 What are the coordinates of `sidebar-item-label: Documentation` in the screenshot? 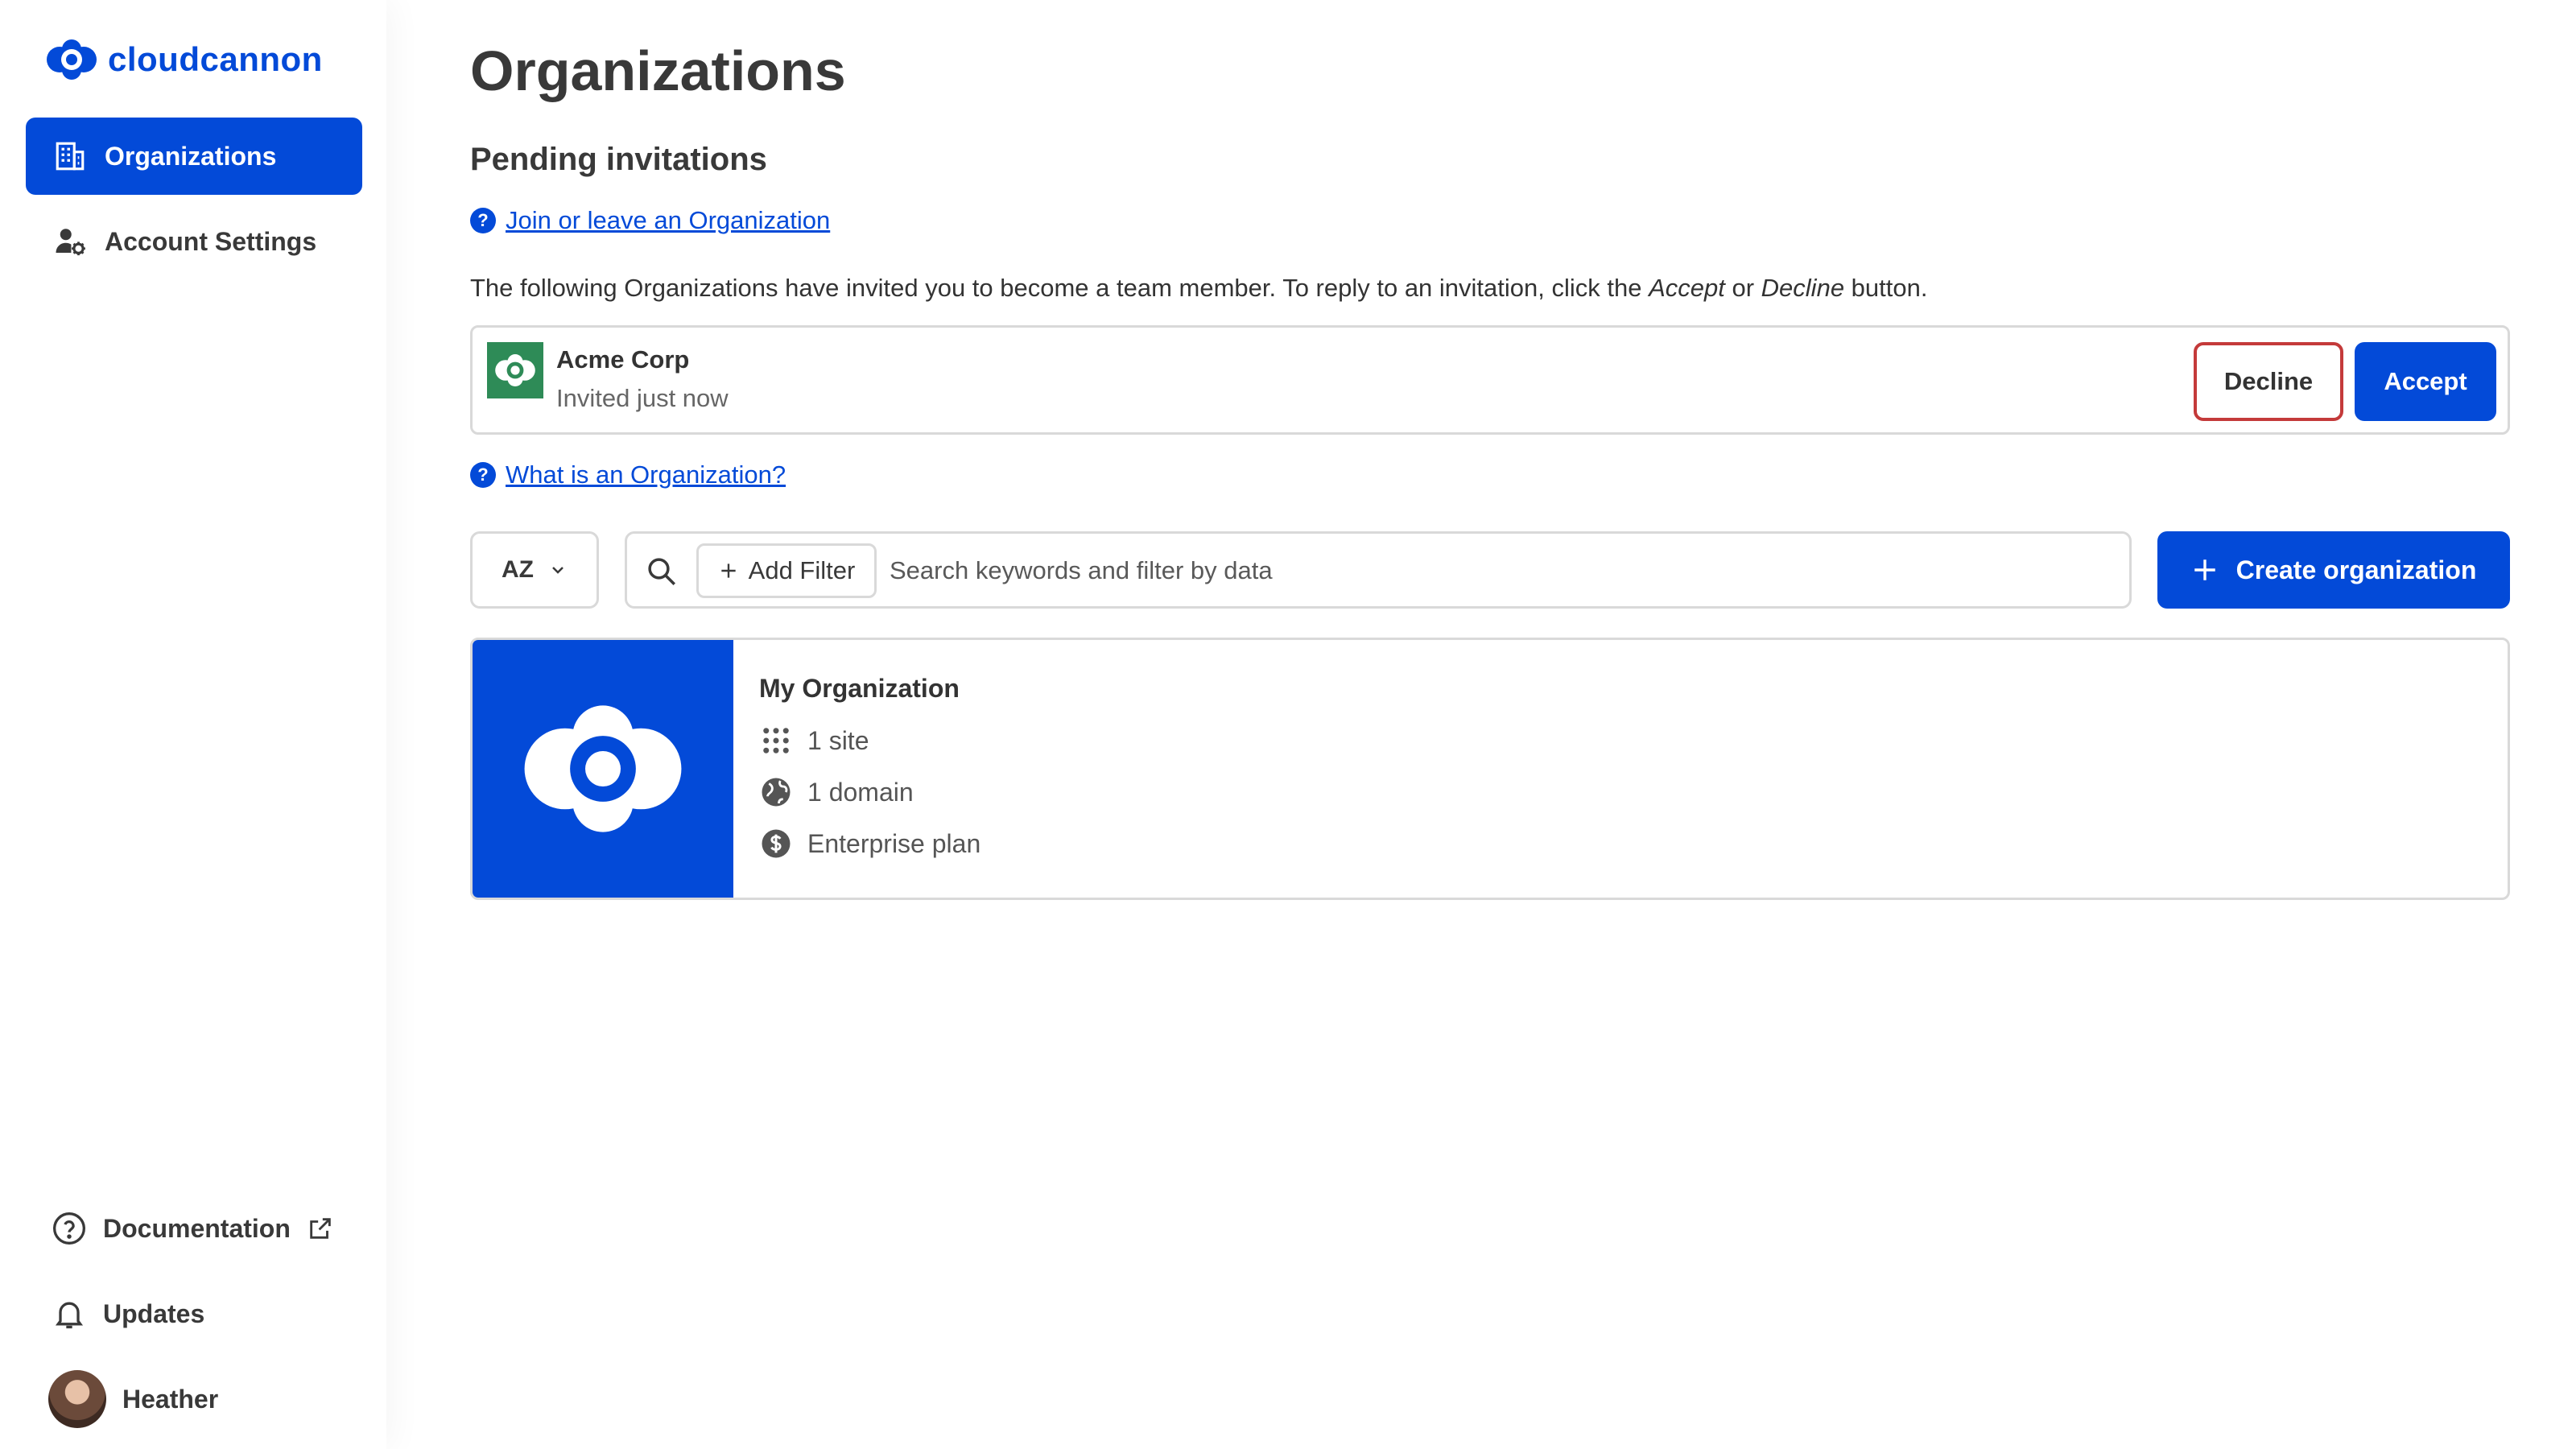 It's located at (197, 1228).